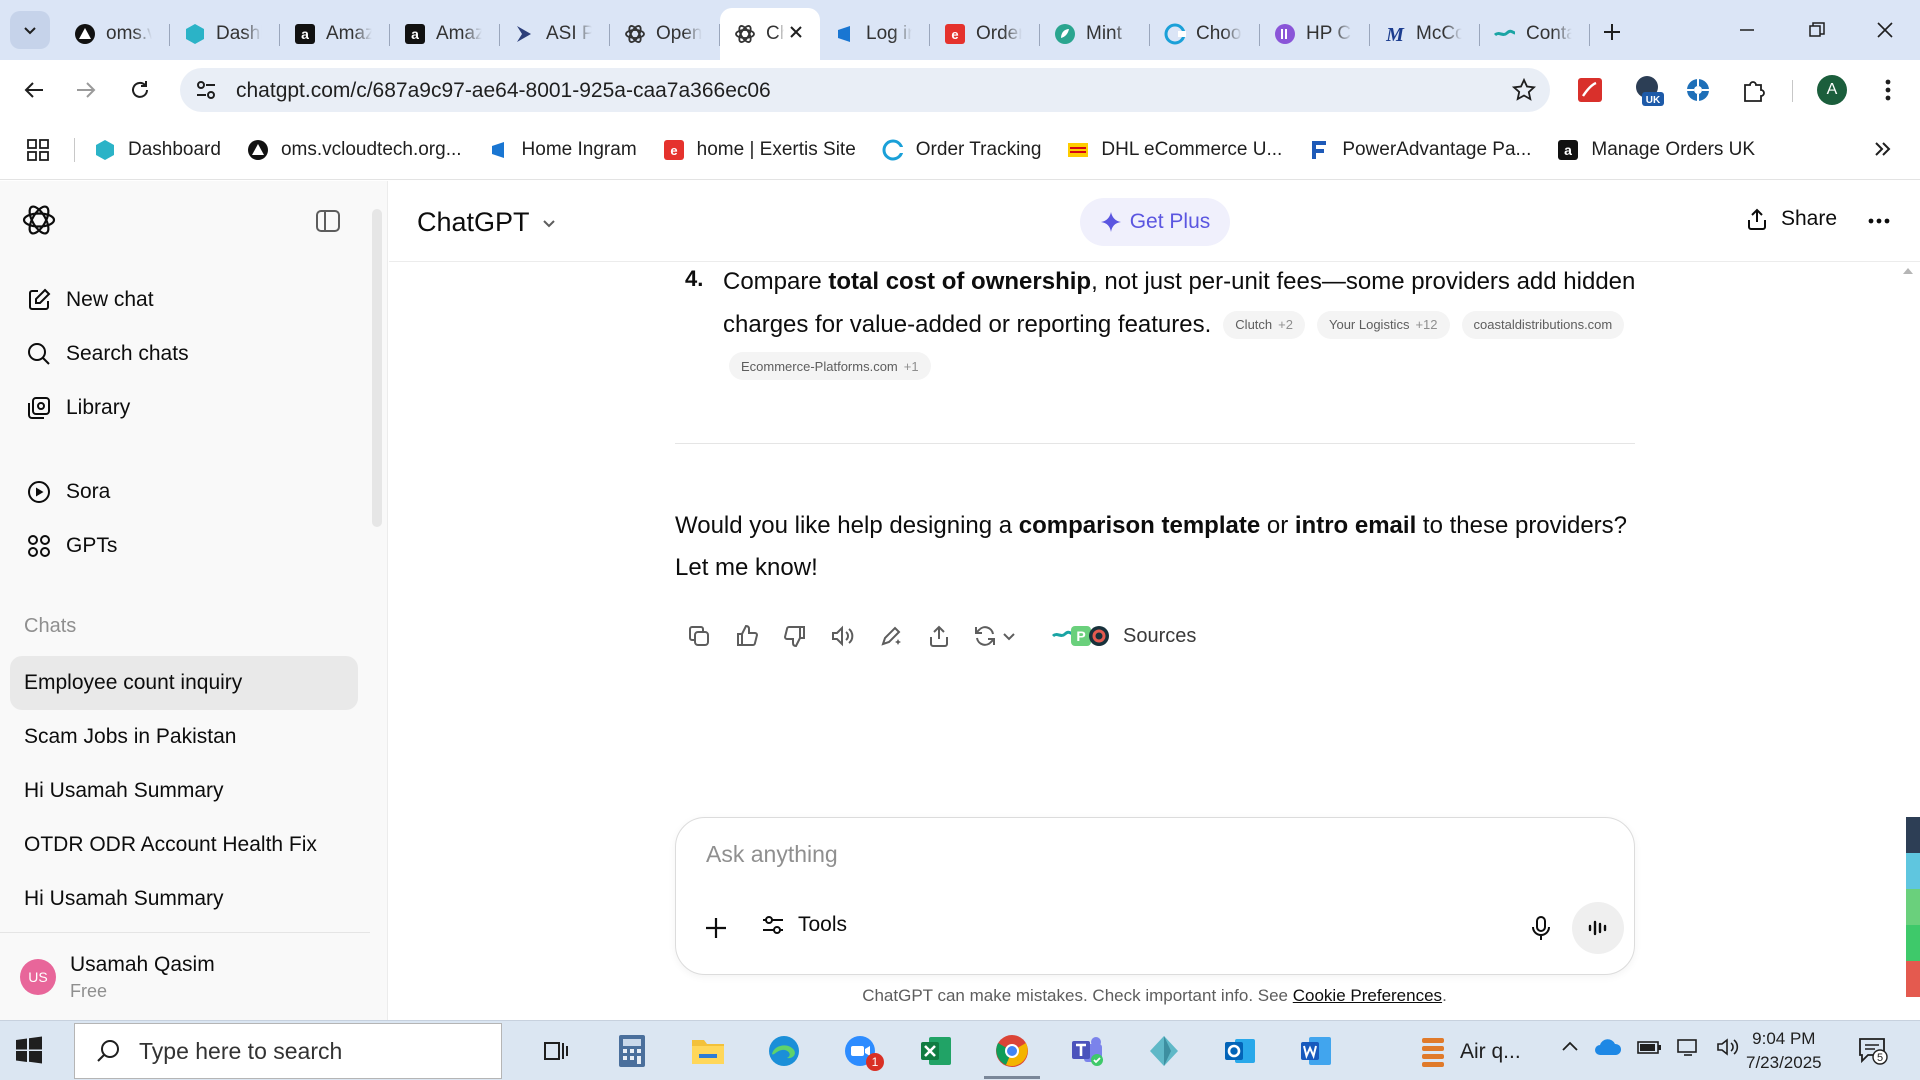  I want to click on edge-app, so click(784, 1050).